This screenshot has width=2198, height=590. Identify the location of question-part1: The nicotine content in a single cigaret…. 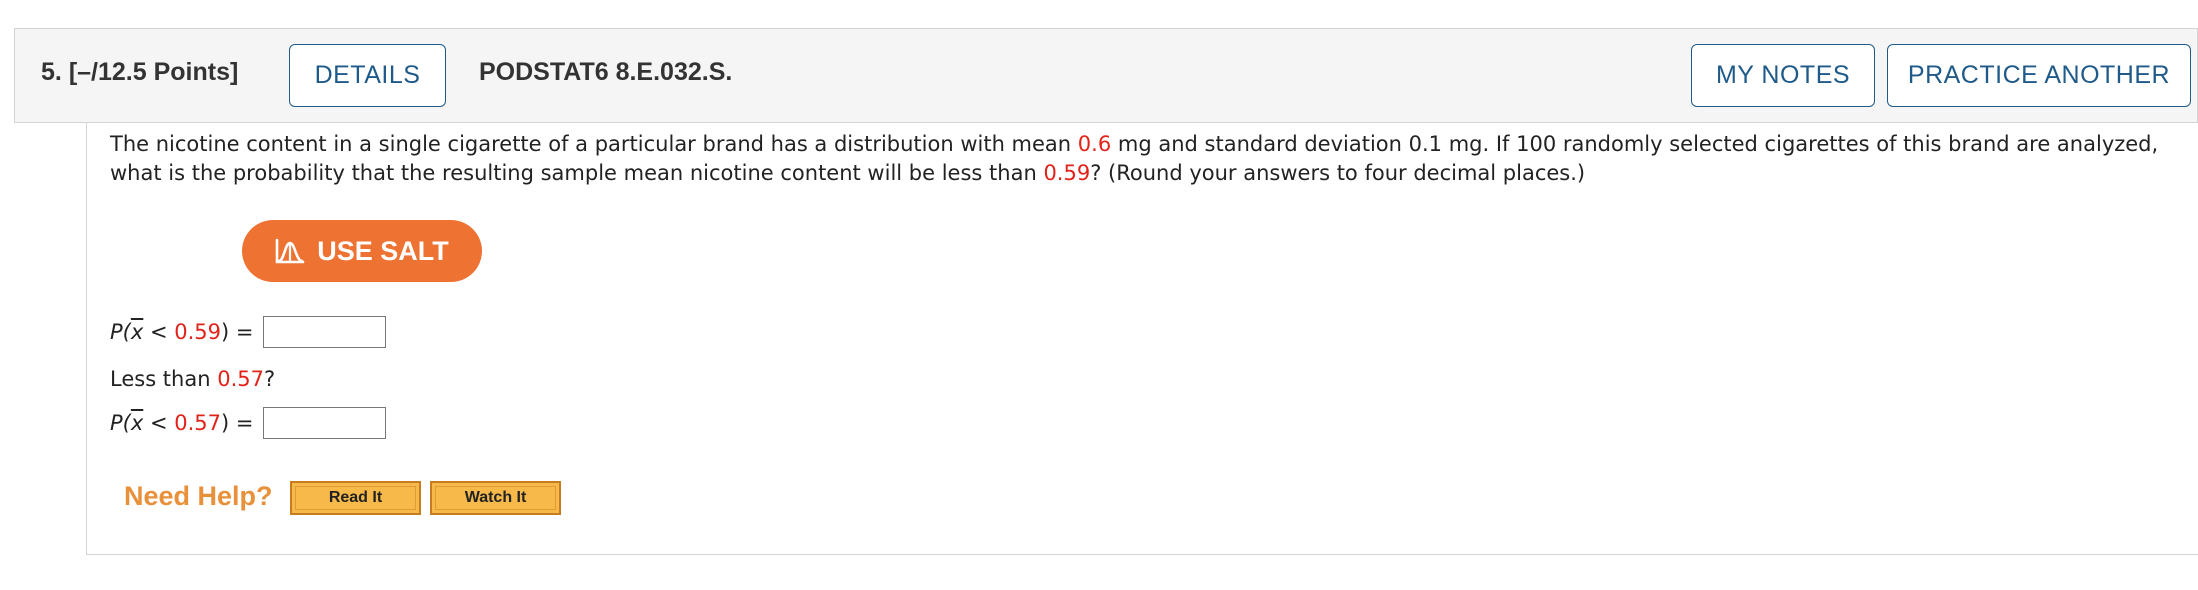
(594, 144).